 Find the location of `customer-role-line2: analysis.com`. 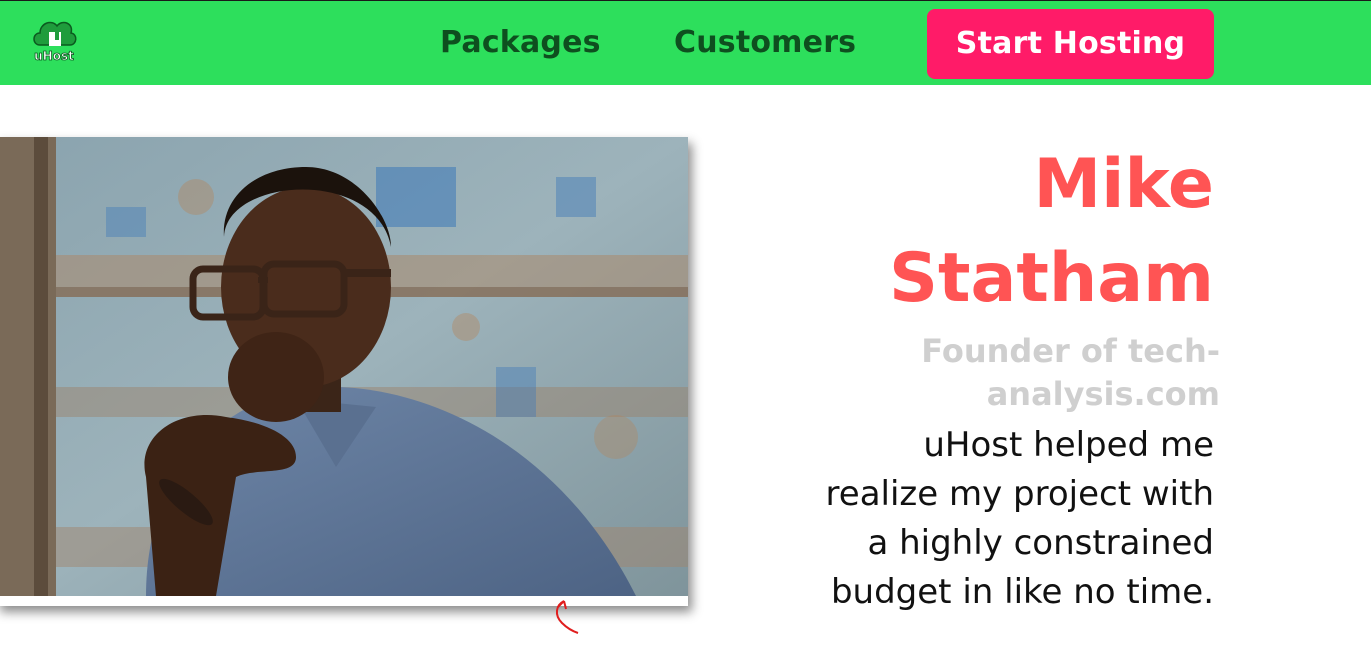

customer-role-line2: analysis.com is located at coordinates (1103, 394).